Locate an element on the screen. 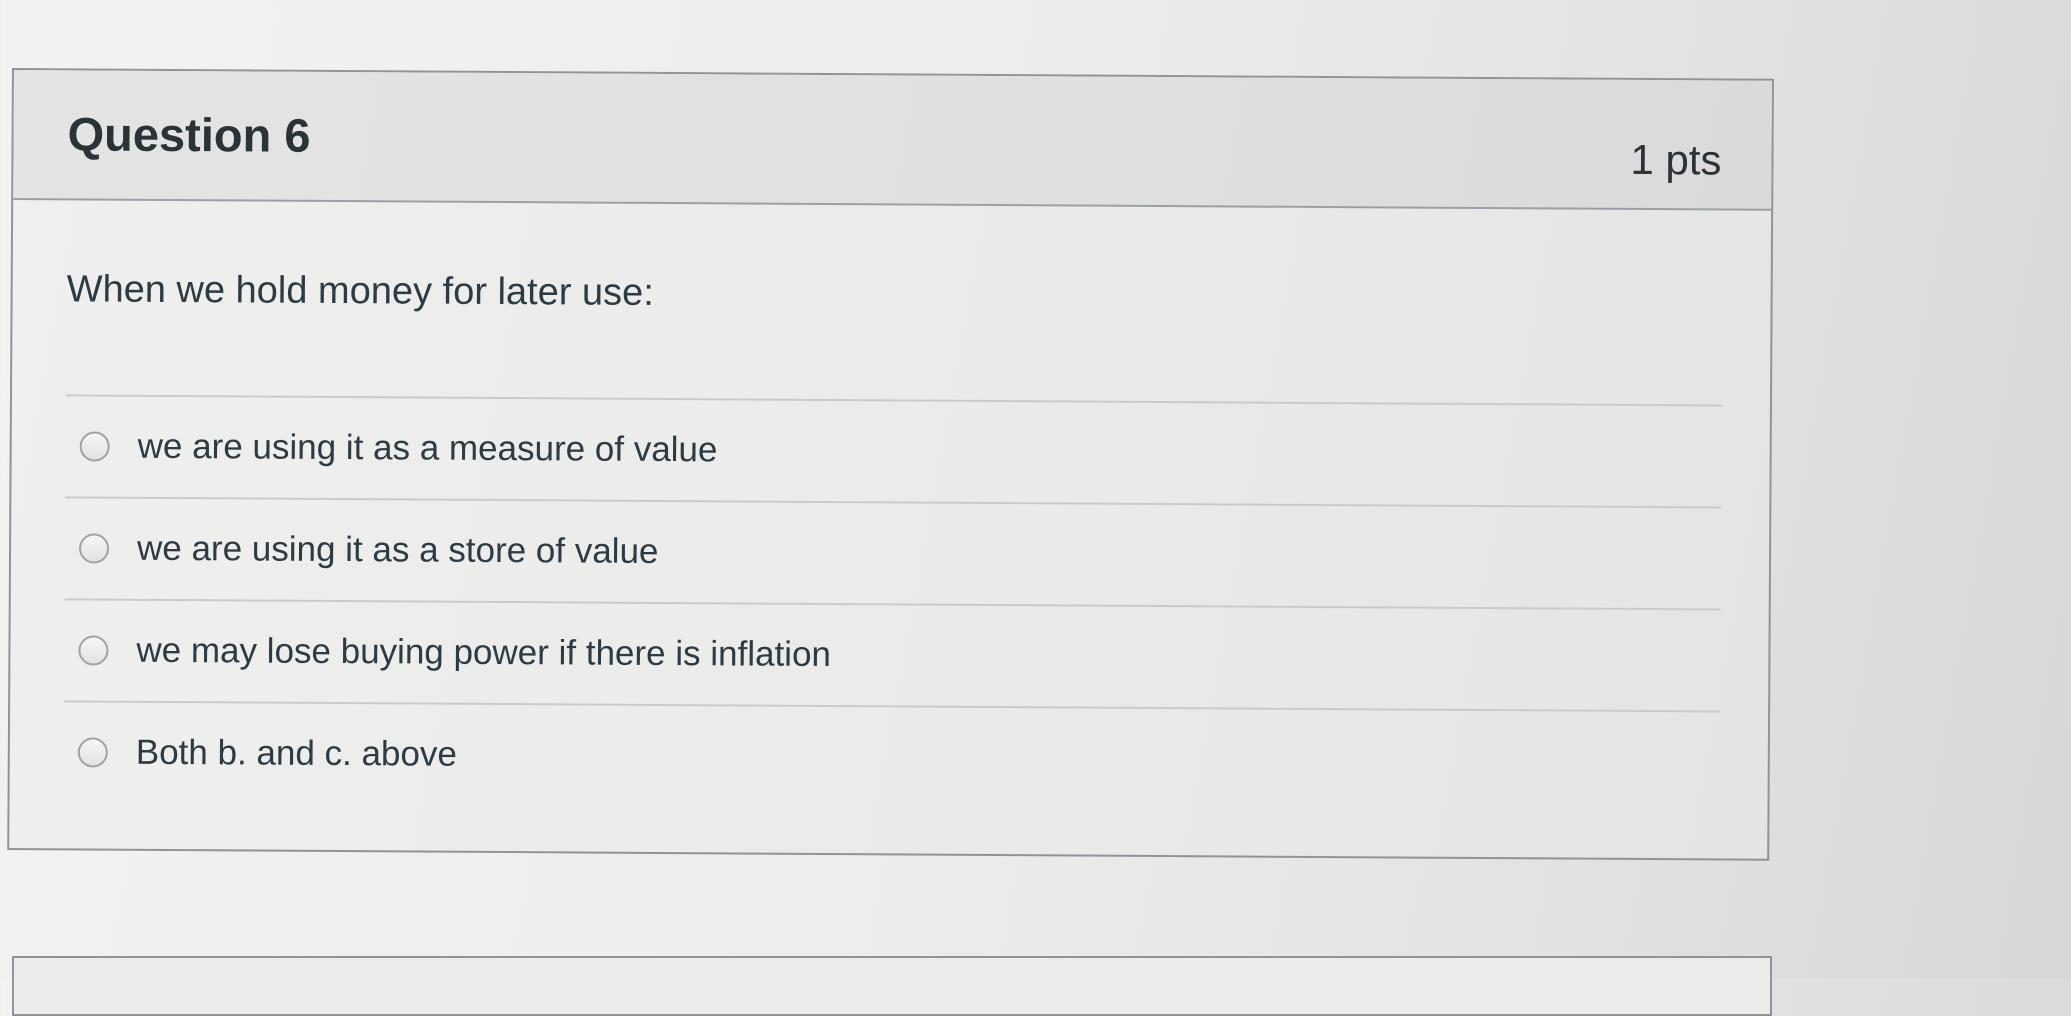 The width and height of the screenshot is (2071, 1016). question-title: Question 6 is located at coordinates (189, 134).